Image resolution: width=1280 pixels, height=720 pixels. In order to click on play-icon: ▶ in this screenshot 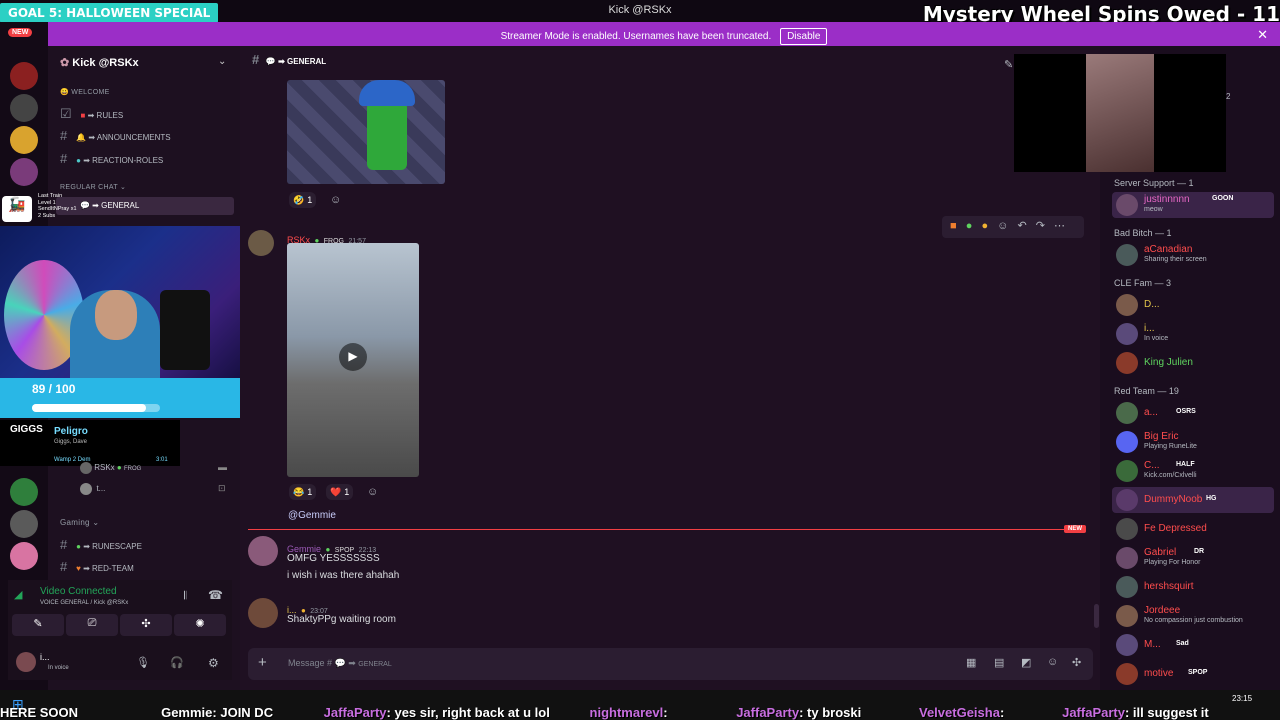, I will do `click(353, 357)`.